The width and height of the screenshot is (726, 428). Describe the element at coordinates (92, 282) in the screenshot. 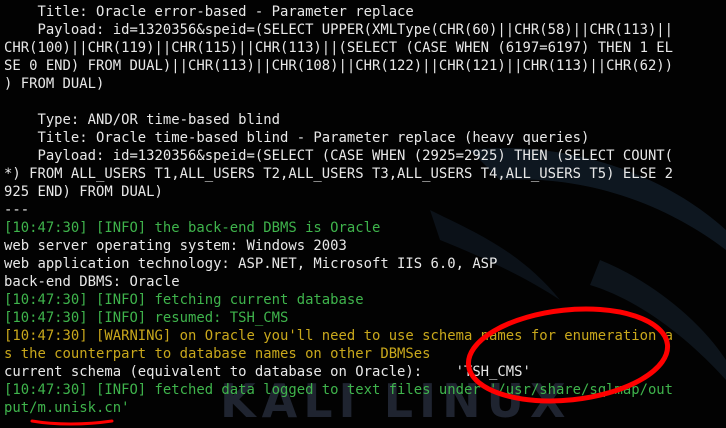

I see `terminal-line: back-end DBMS: Oracle` at that location.